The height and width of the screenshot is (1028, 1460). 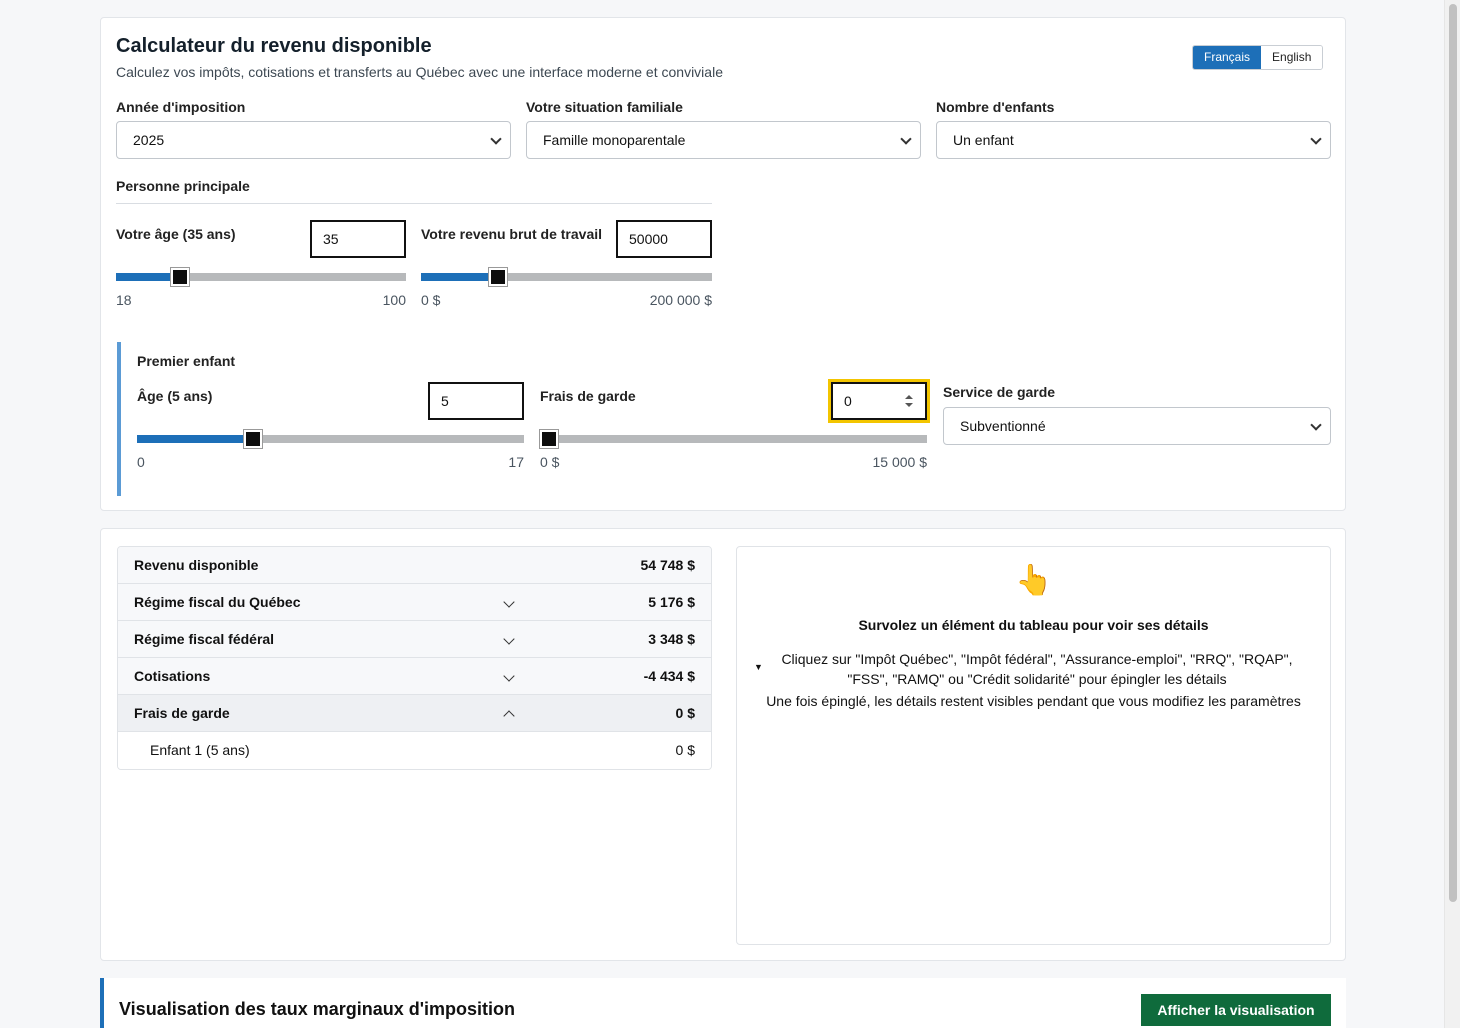 What do you see at coordinates (900, 462) in the screenshot?
I see `childcare-fees-max-label: 15 000 $` at bounding box center [900, 462].